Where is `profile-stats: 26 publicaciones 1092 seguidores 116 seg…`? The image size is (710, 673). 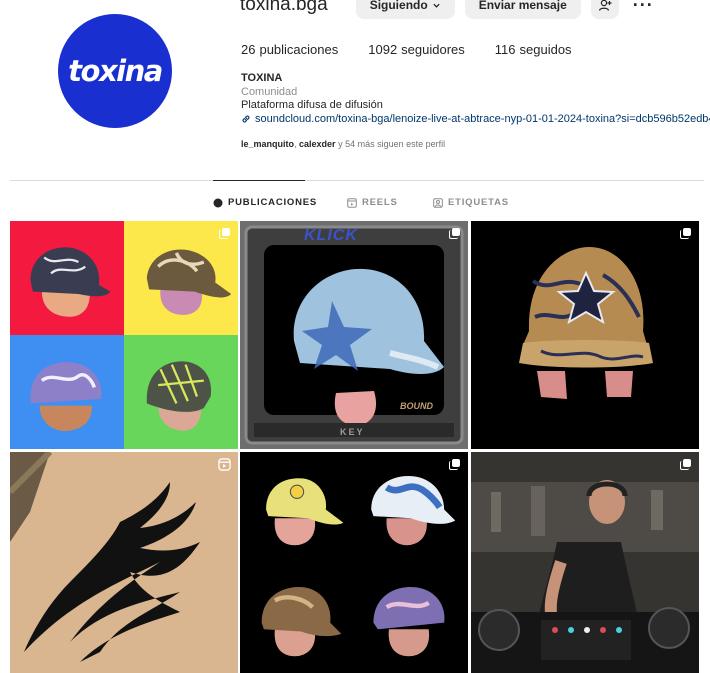 profile-stats: 26 publicaciones 1092 seguidores 116 seg… is located at coordinates (421, 49).